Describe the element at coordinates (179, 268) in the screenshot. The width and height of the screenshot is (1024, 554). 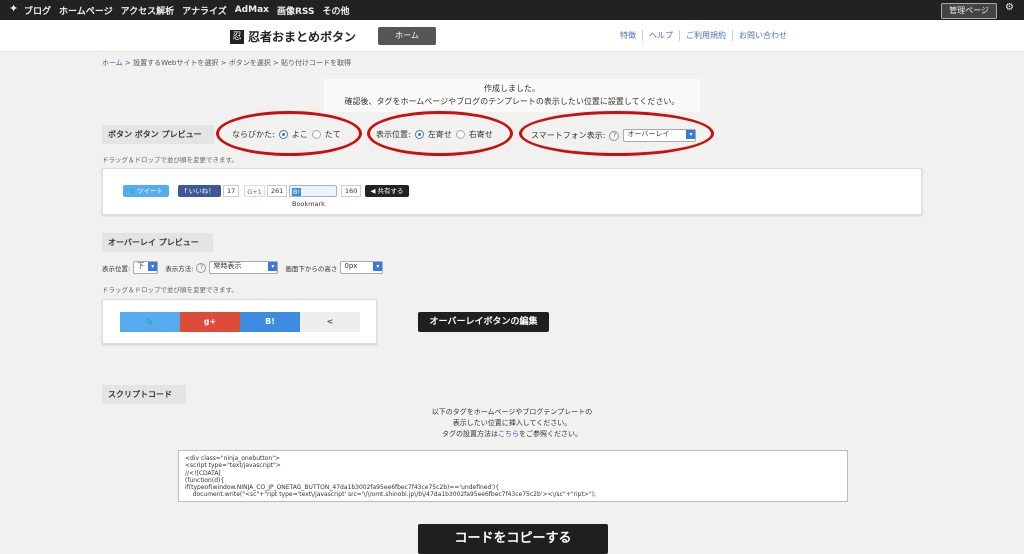
I see `overlay-method-label: 表示方法:` at that location.